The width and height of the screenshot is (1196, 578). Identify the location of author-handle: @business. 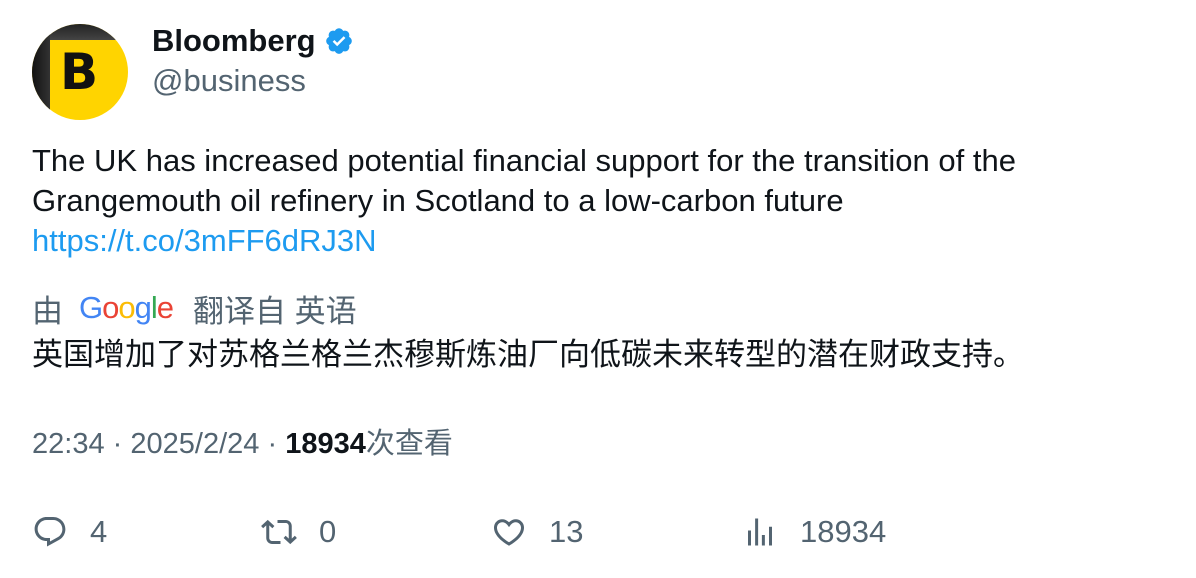
(229, 81).